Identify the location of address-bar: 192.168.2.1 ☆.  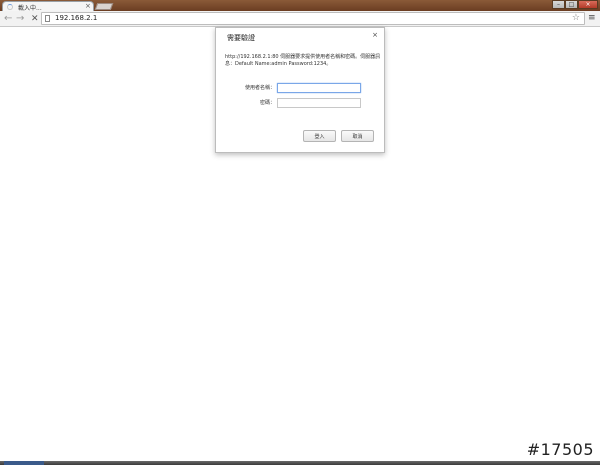
(313, 18).